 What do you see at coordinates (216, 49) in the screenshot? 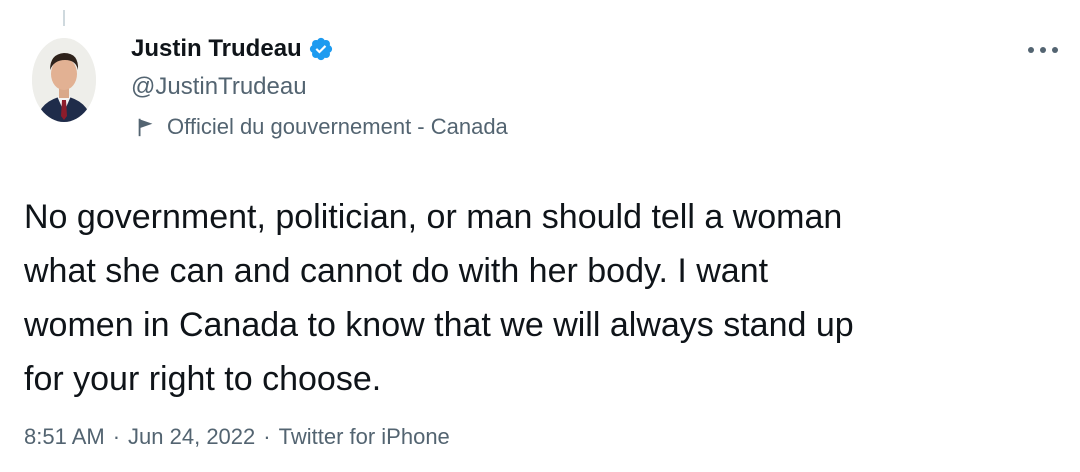
I see `display-name: Justin Trudeau` at bounding box center [216, 49].